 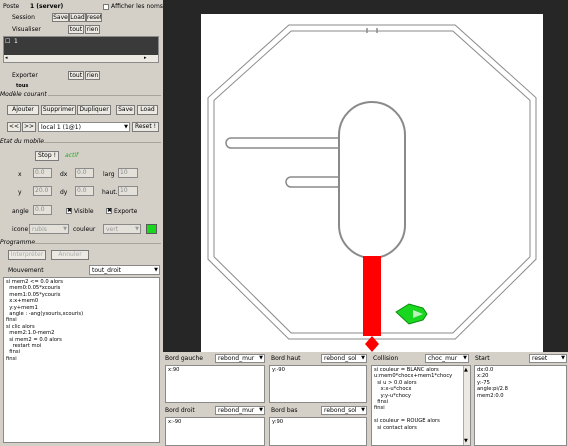 I want to click on session-reset-button: reset, so click(x=94, y=17).